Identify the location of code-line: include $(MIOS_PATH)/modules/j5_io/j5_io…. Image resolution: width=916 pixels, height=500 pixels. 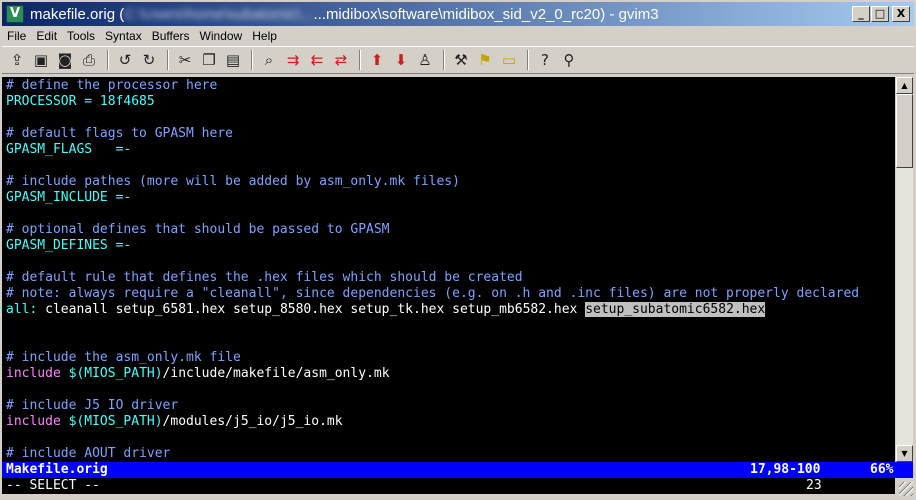
(448, 422).